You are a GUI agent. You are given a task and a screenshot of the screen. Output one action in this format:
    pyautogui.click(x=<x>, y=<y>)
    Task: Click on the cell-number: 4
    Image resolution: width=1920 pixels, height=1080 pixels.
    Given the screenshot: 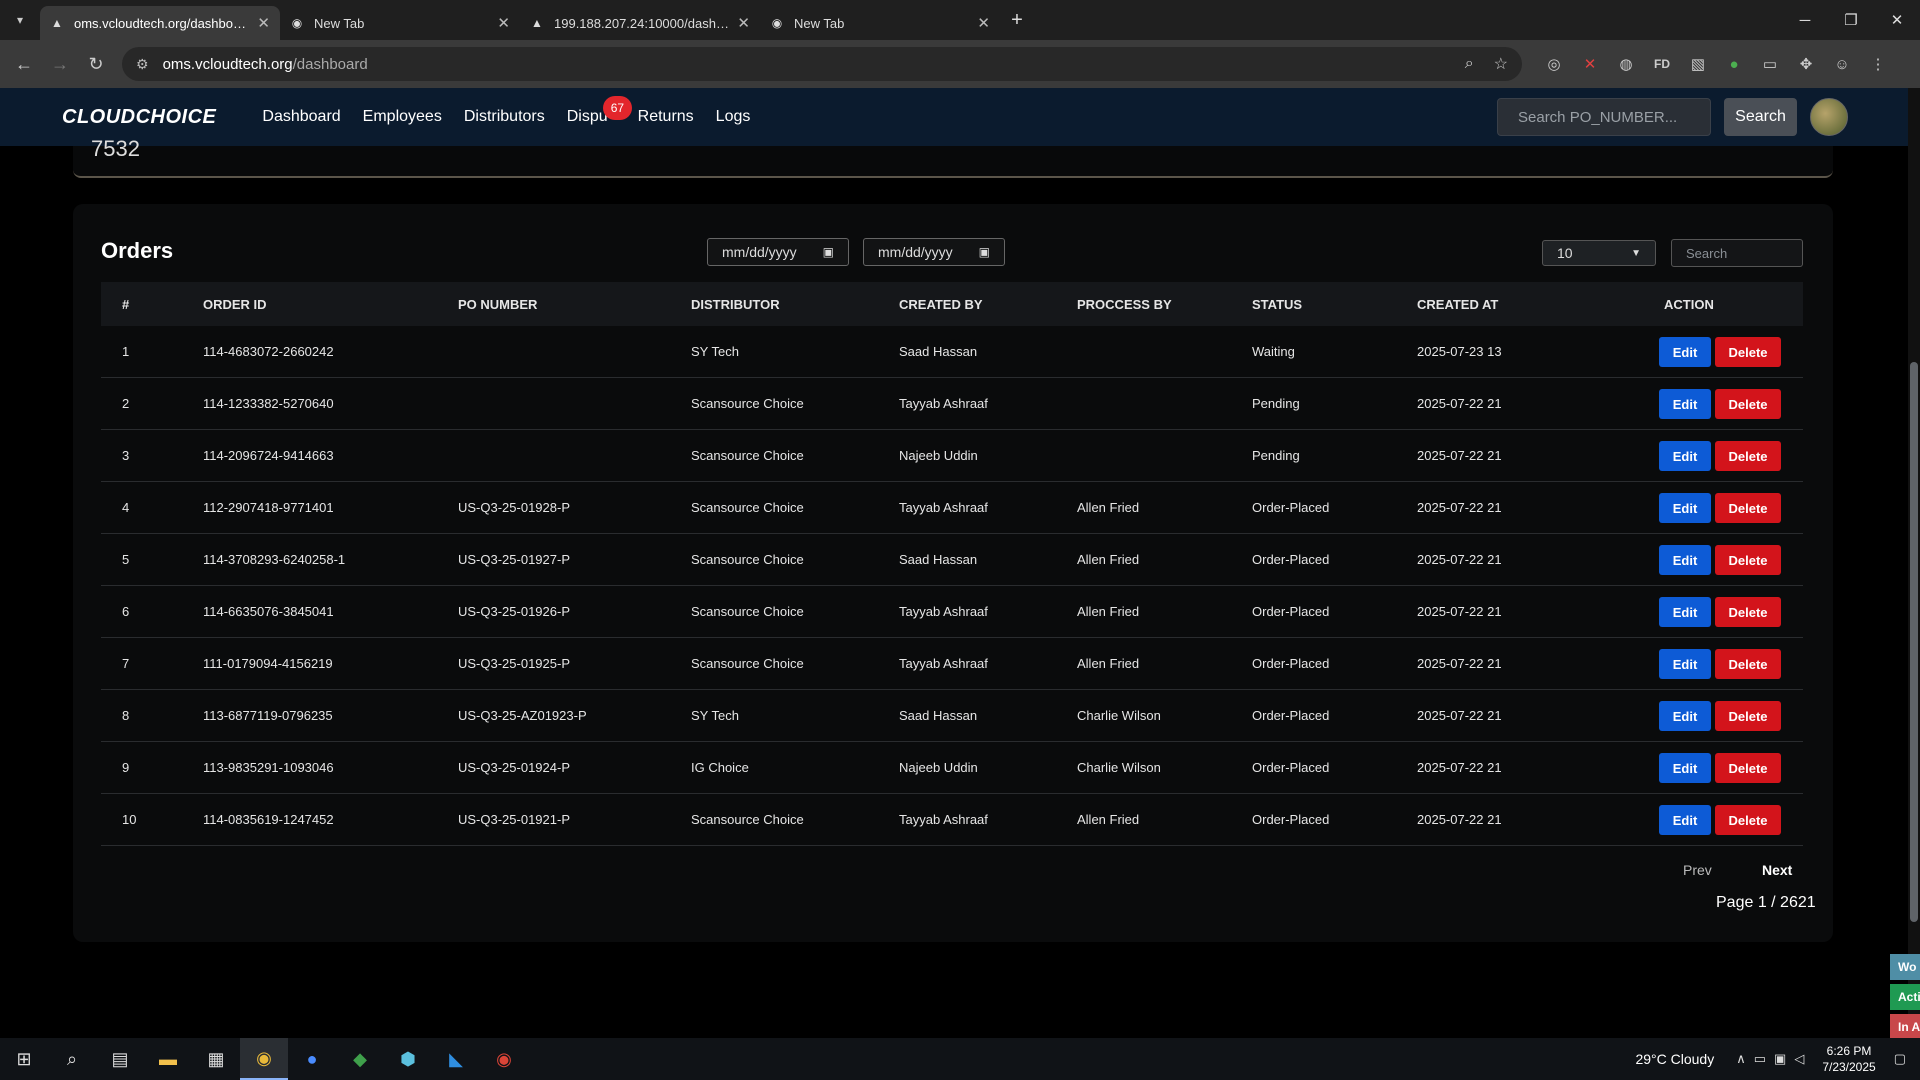 What is the action you would take?
    pyautogui.click(x=126, y=507)
    